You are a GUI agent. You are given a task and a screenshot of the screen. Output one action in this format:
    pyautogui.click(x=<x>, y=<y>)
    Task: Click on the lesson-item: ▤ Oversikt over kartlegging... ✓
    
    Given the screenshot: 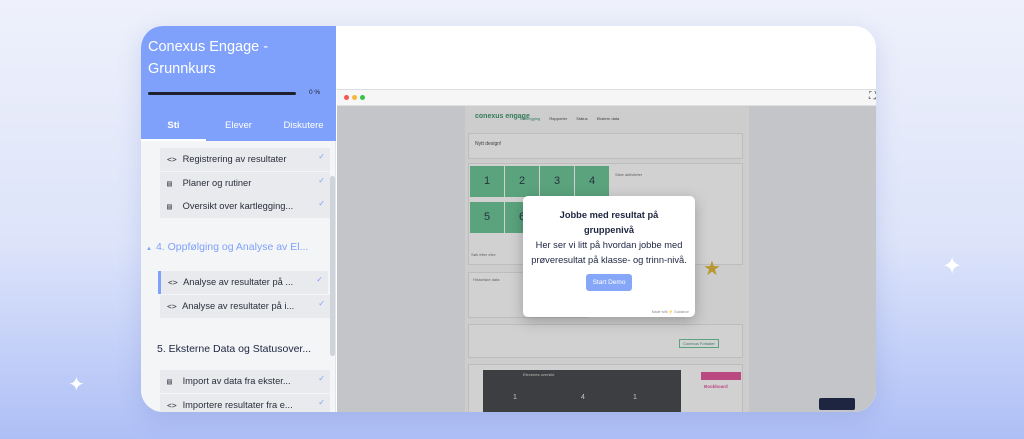 What is the action you would take?
    pyautogui.click(x=245, y=206)
    